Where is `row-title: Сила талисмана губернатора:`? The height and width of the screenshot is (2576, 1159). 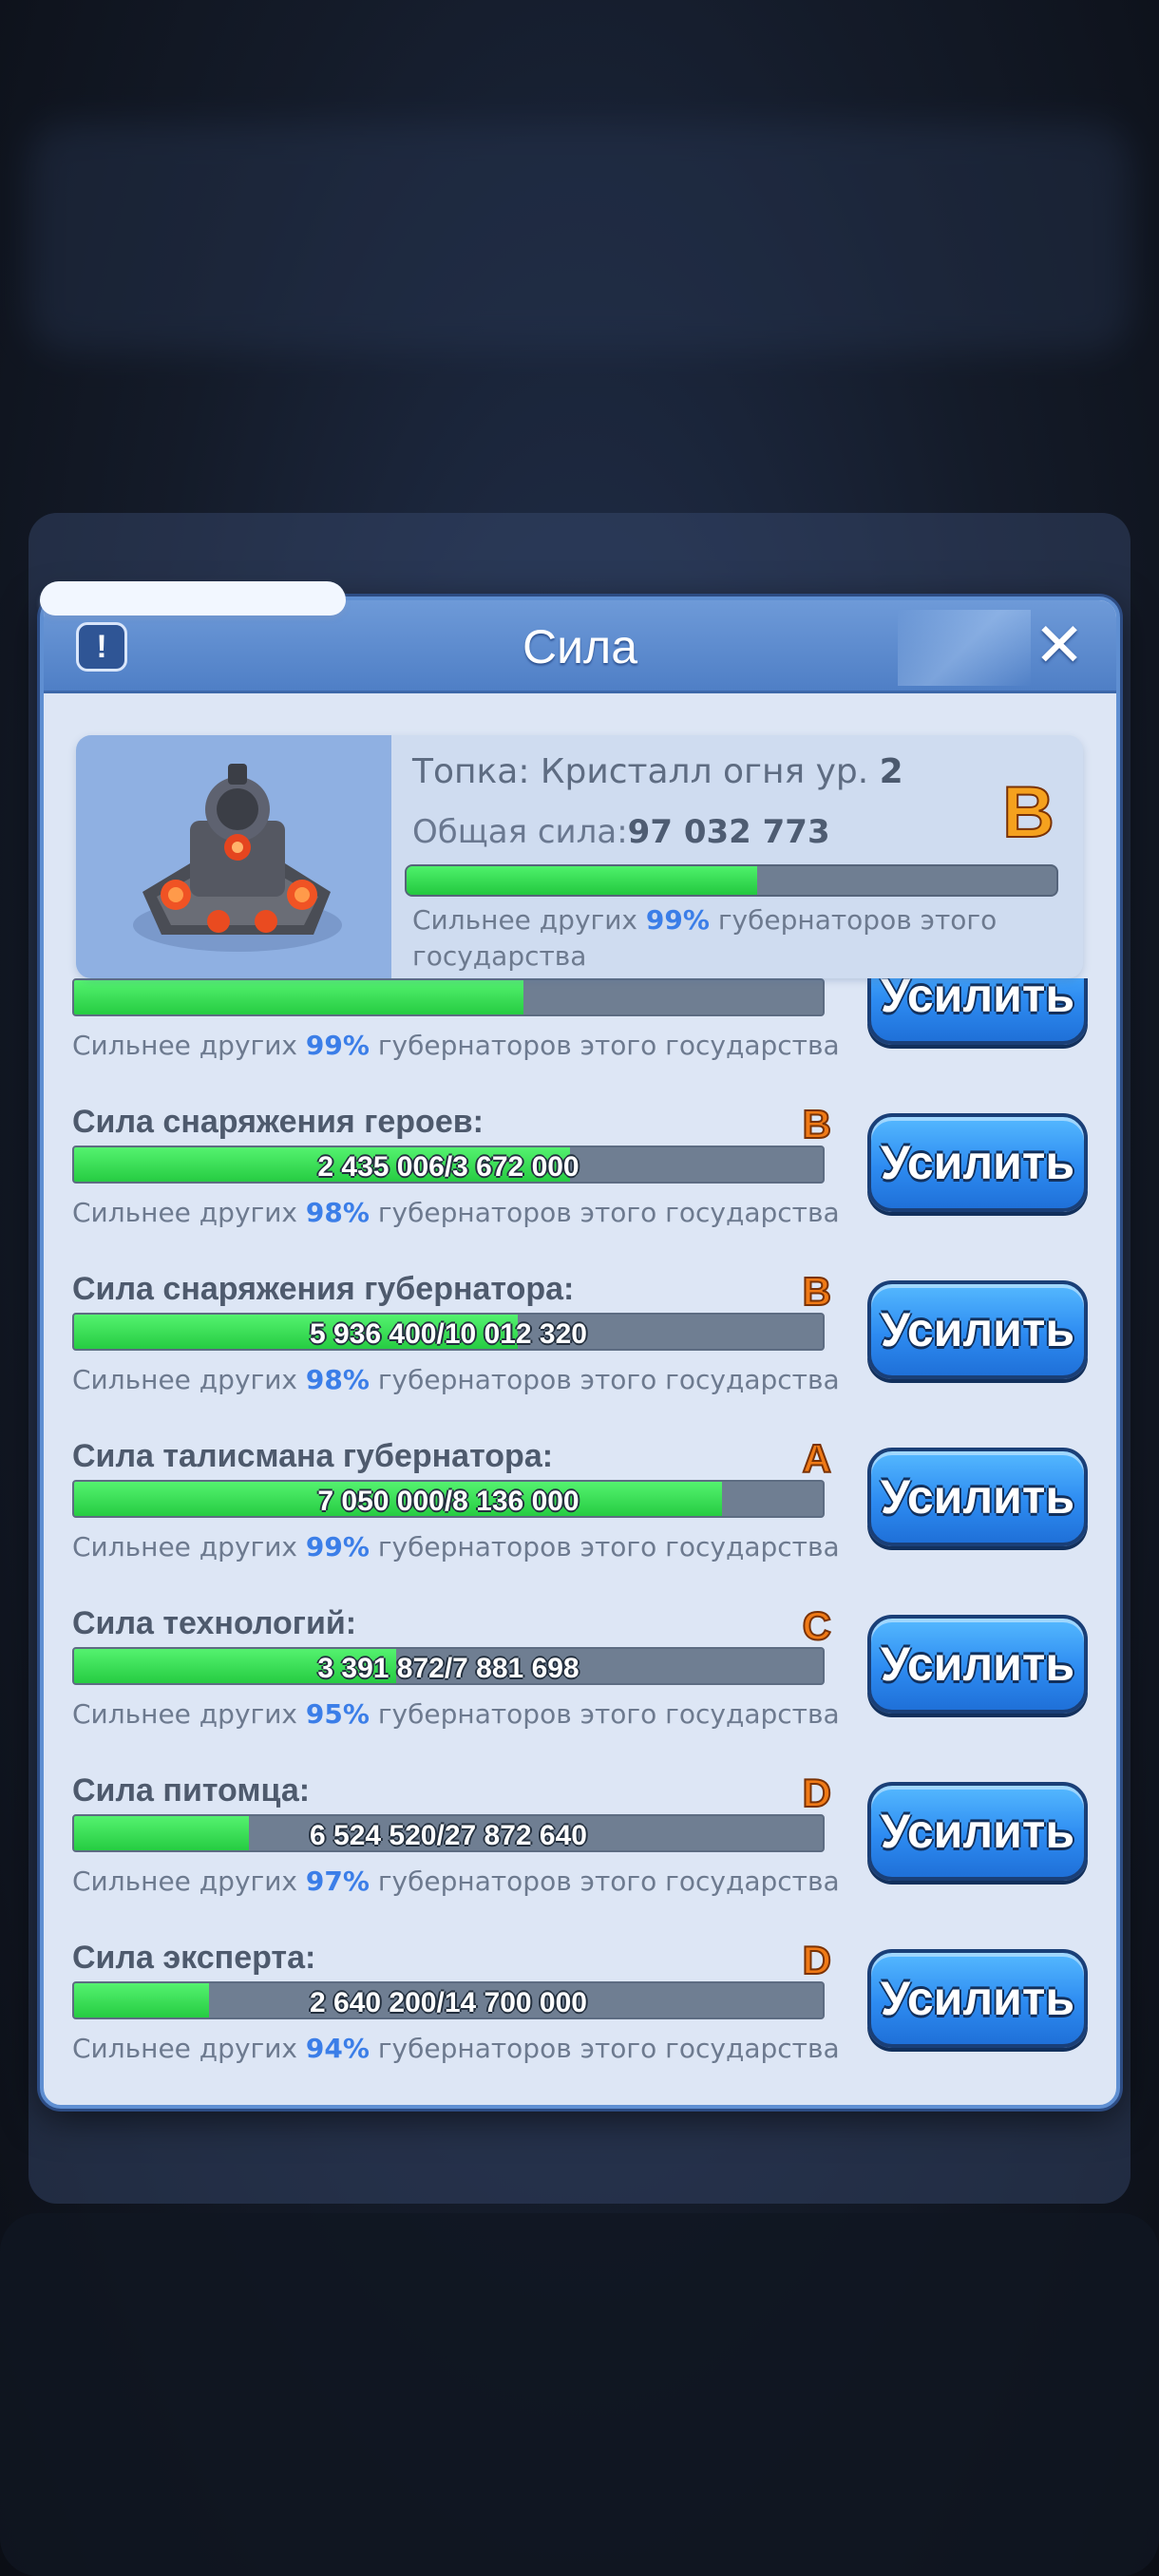 row-title: Сила талисмана губернатора: is located at coordinates (313, 1456).